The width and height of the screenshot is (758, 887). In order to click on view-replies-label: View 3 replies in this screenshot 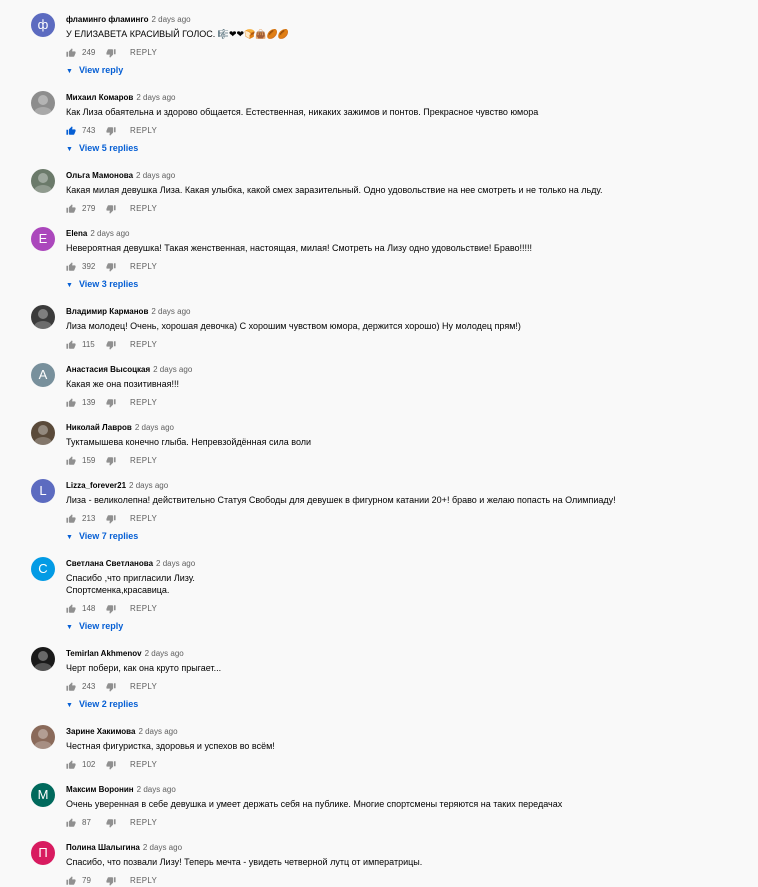, I will do `click(108, 284)`.